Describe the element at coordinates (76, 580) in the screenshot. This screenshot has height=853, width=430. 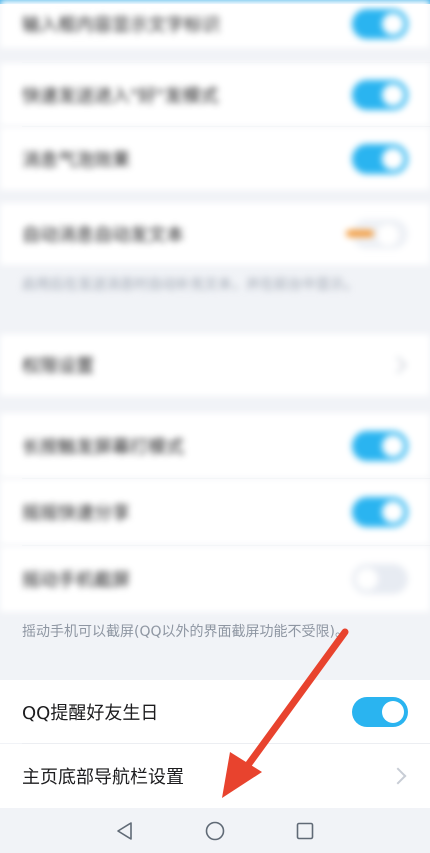
I see `setting-label-8: 摇动手机截屏` at that location.